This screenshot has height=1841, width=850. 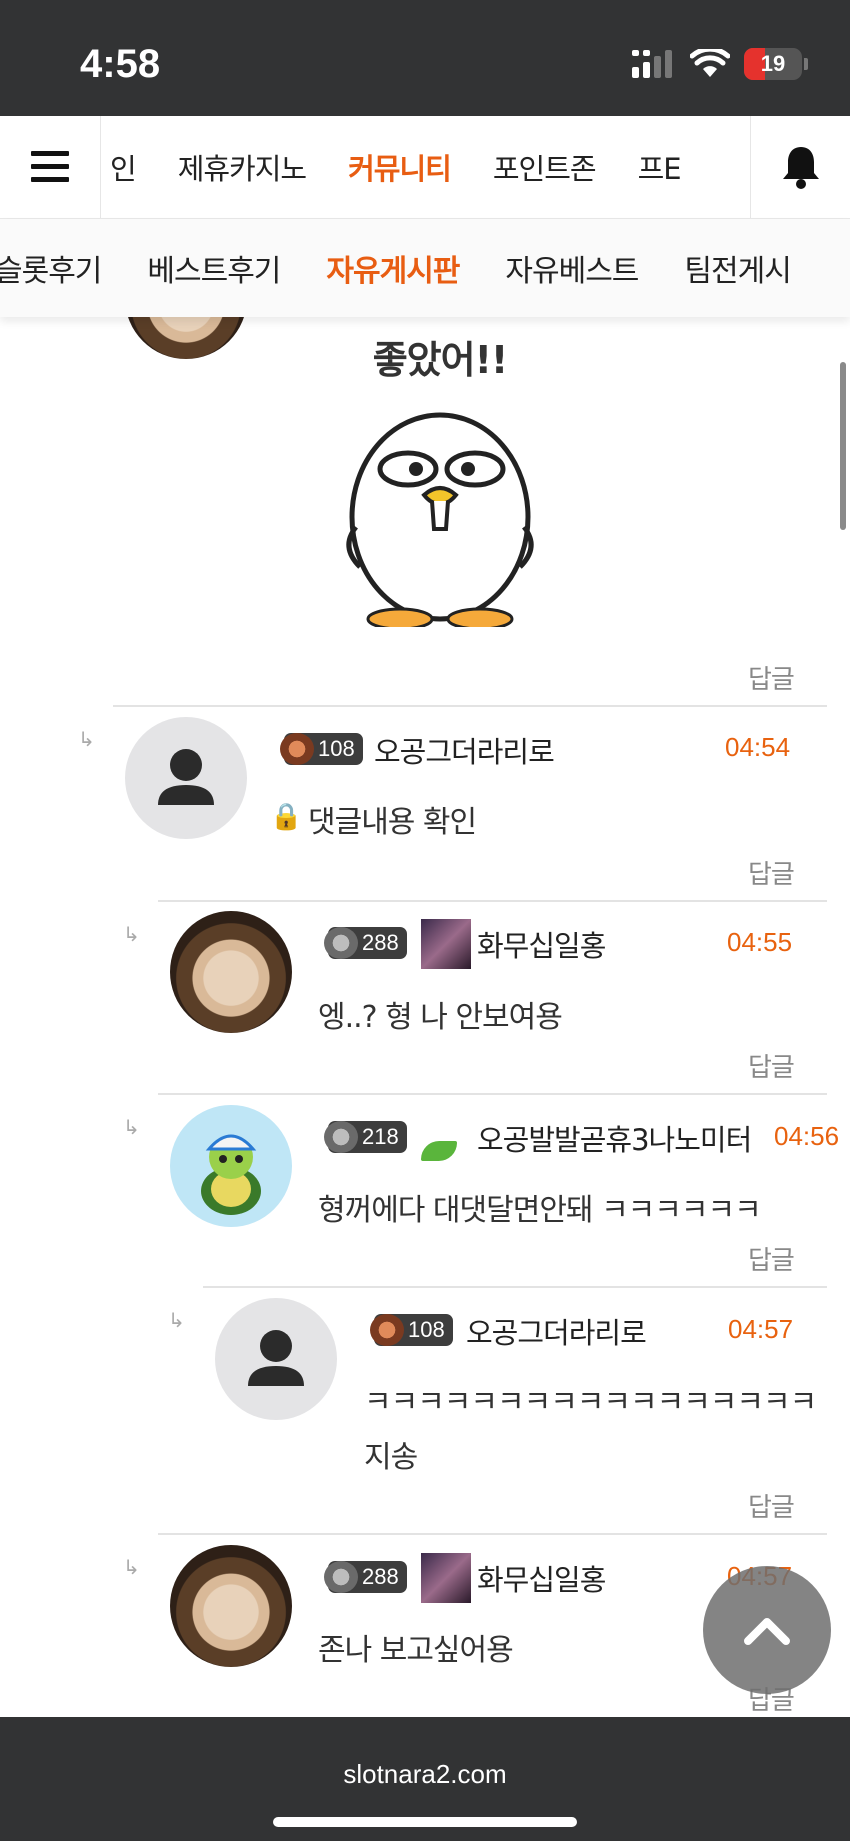 I want to click on top-nav-item-partner-casino: 제휴카지노, so click(x=242, y=167).